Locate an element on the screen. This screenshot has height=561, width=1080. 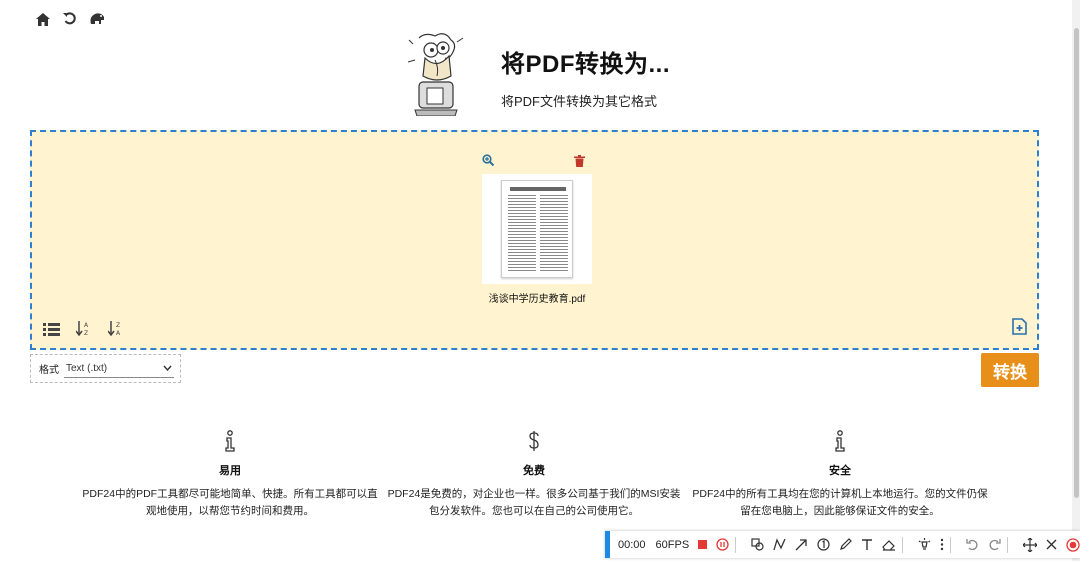
page-header: 将PDF转换为... 将PDF文件转换为其它格式 is located at coordinates (538, 73).